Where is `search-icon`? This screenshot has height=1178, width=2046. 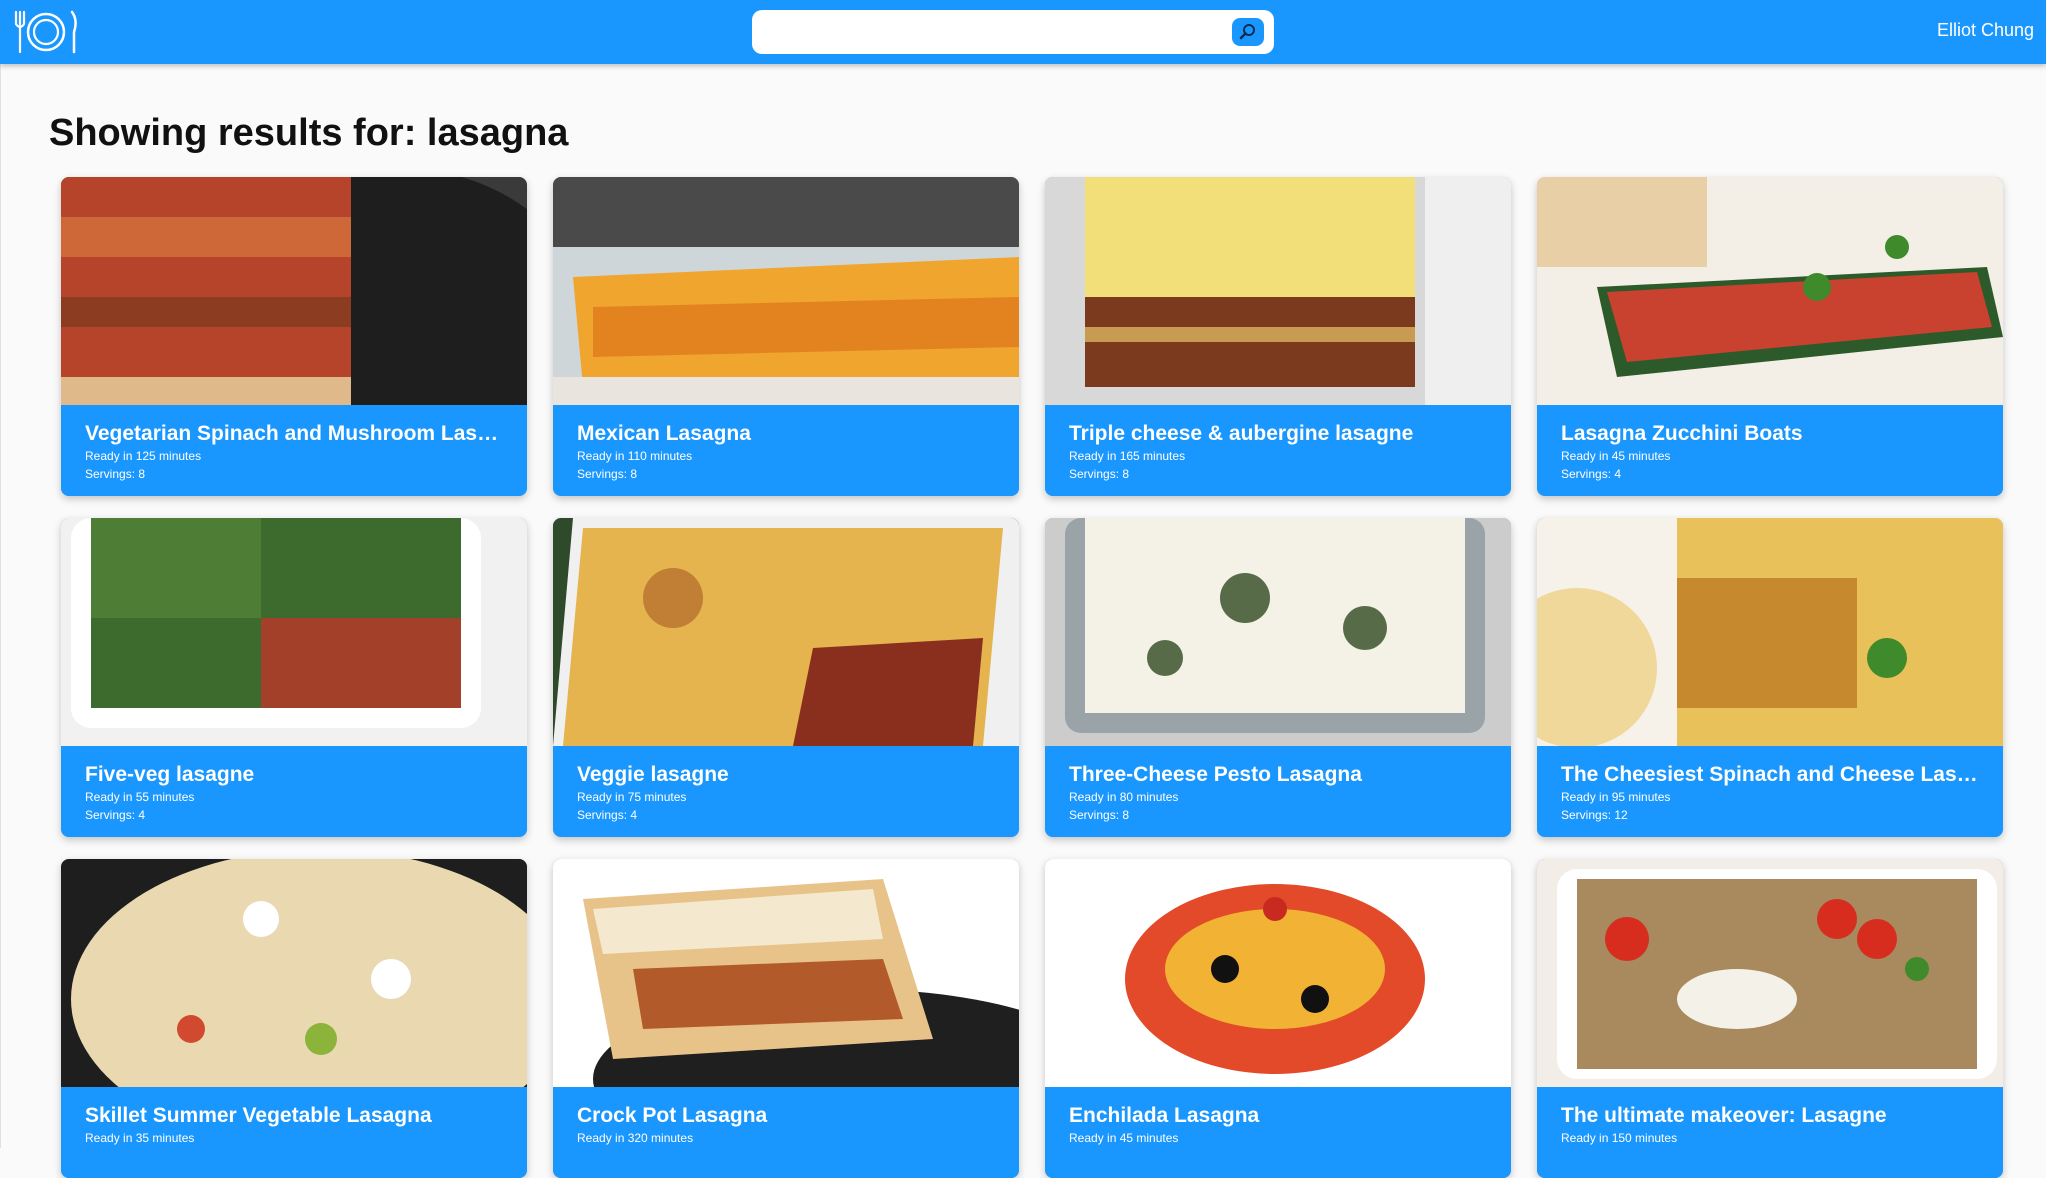
search-icon is located at coordinates (1247, 32).